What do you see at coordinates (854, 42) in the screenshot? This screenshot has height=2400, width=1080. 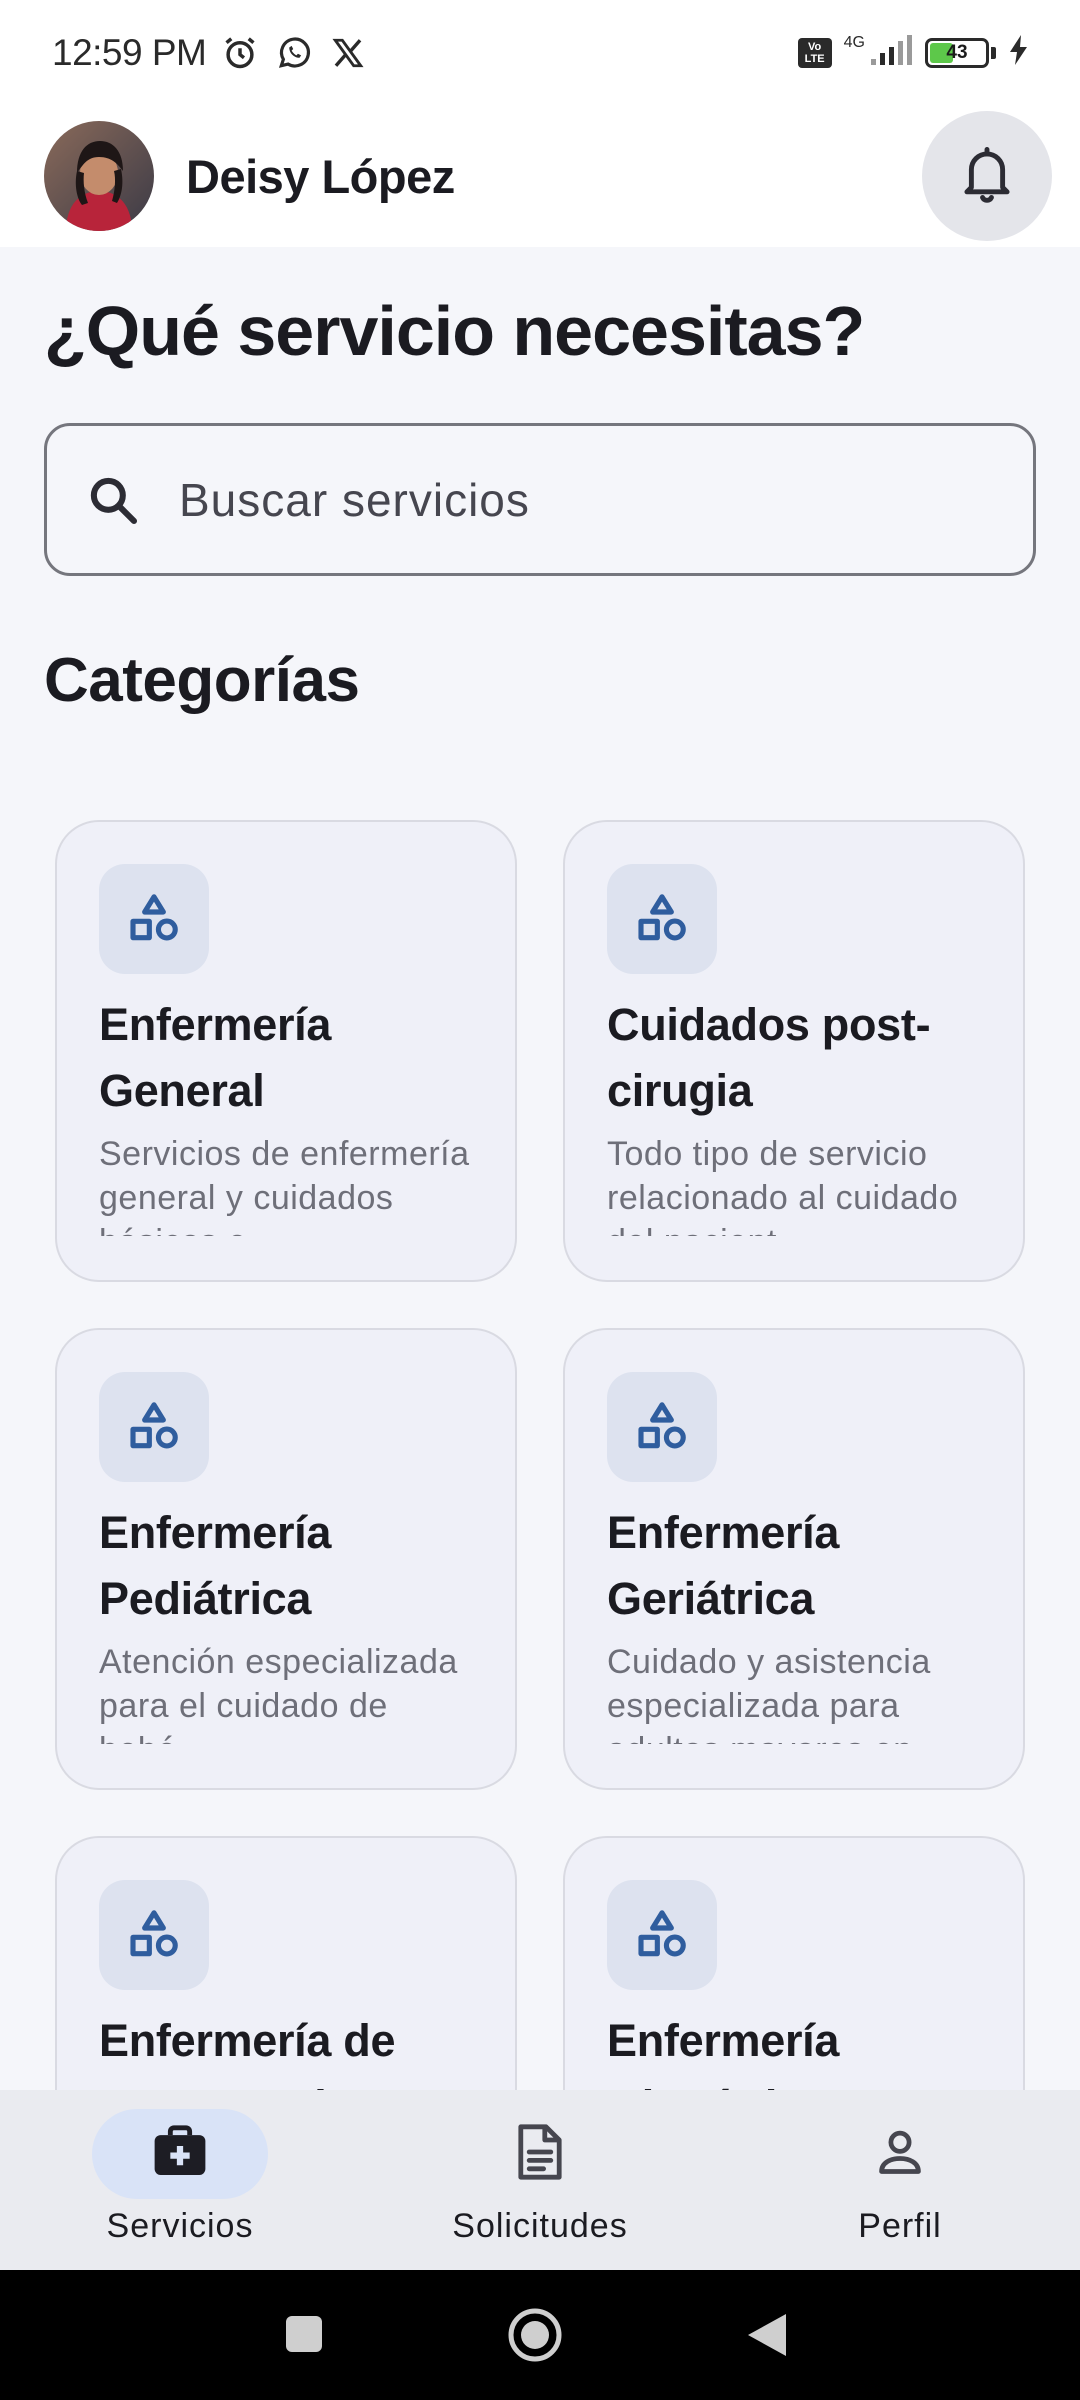 I see `network-type: 4G` at bounding box center [854, 42].